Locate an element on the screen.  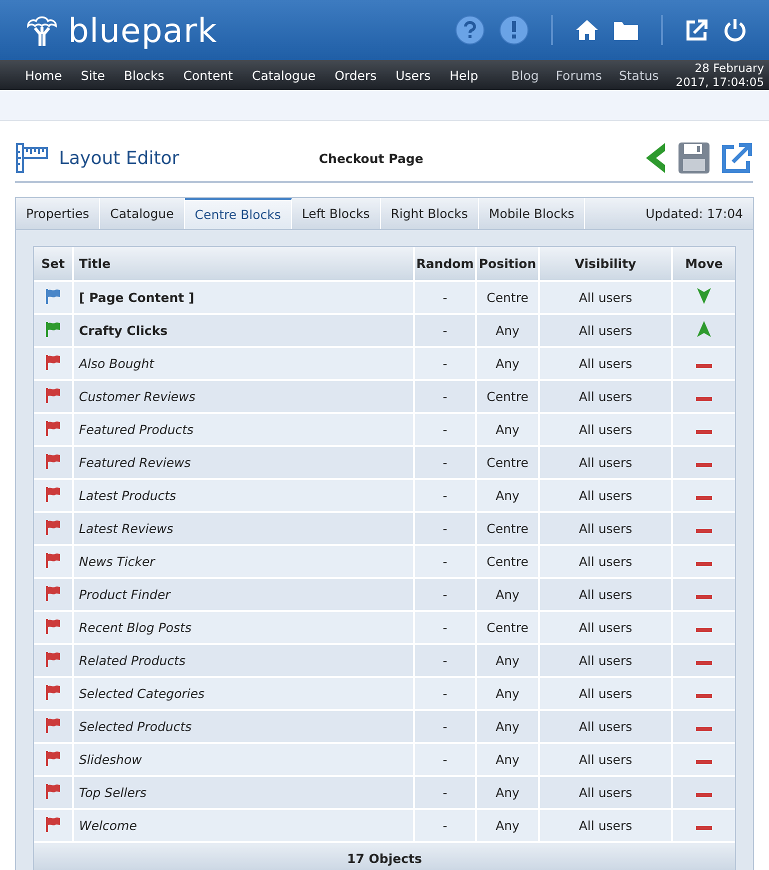
nav-link: Blocks is located at coordinates (144, 75).